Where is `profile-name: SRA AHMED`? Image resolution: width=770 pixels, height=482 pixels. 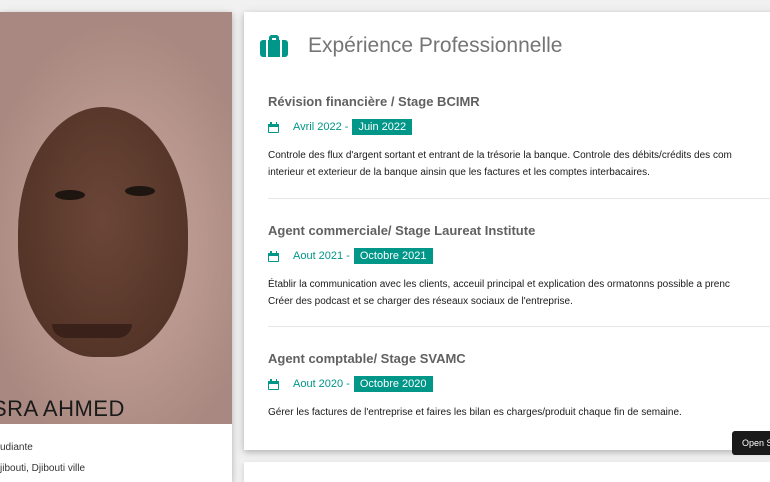
profile-name: SRA AHMED is located at coordinates (62, 408).